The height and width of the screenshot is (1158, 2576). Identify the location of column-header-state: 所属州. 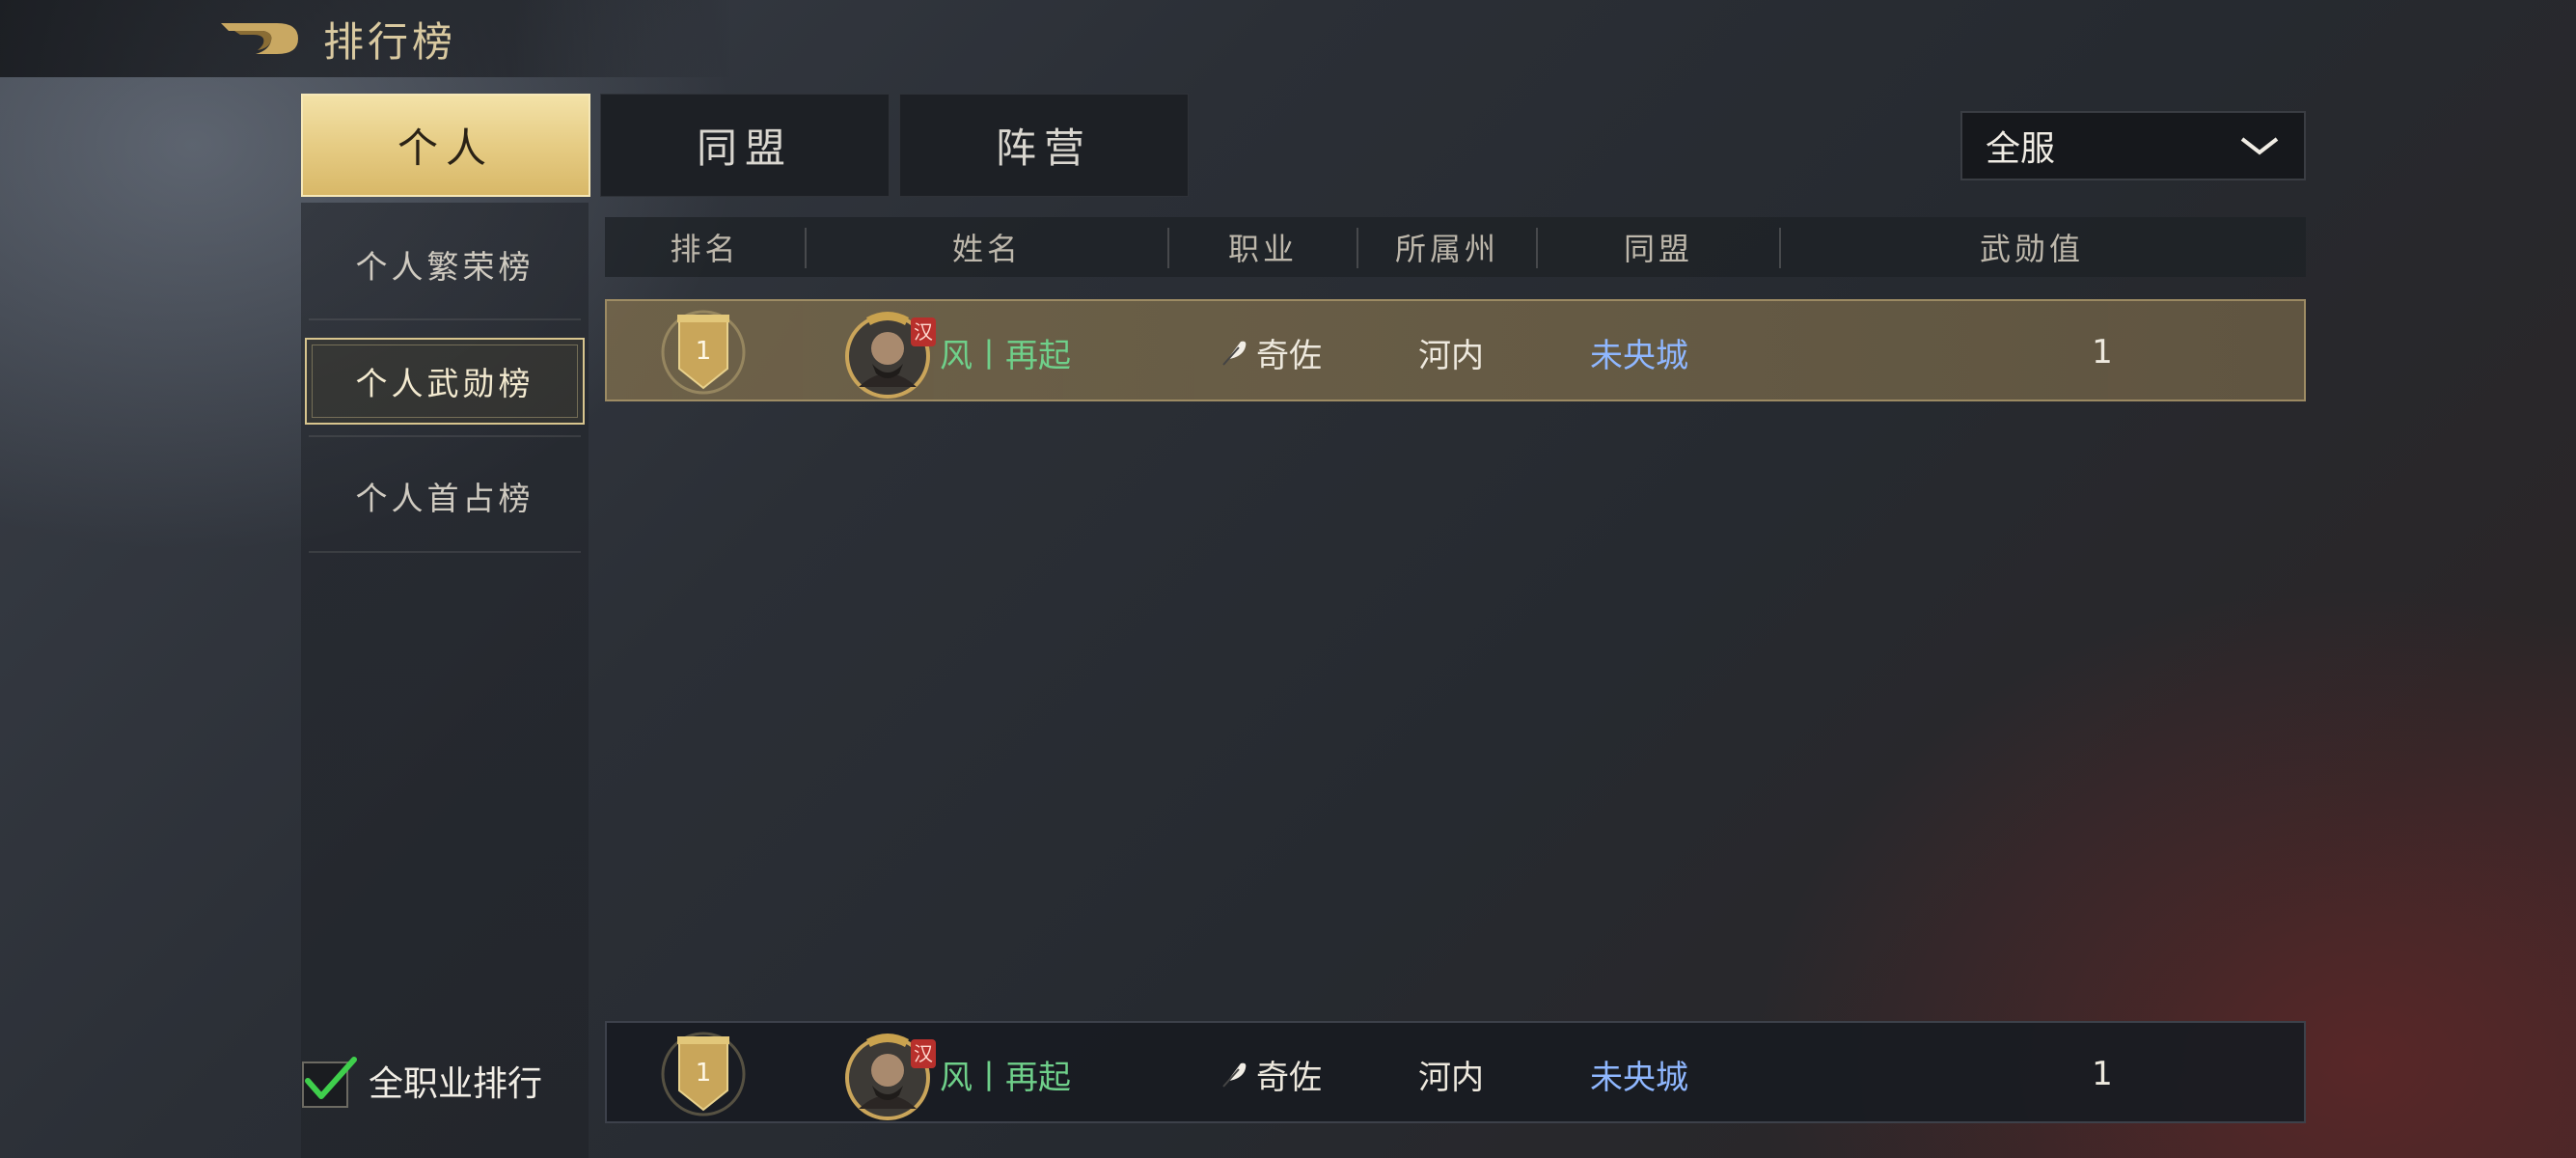
(1447, 249).